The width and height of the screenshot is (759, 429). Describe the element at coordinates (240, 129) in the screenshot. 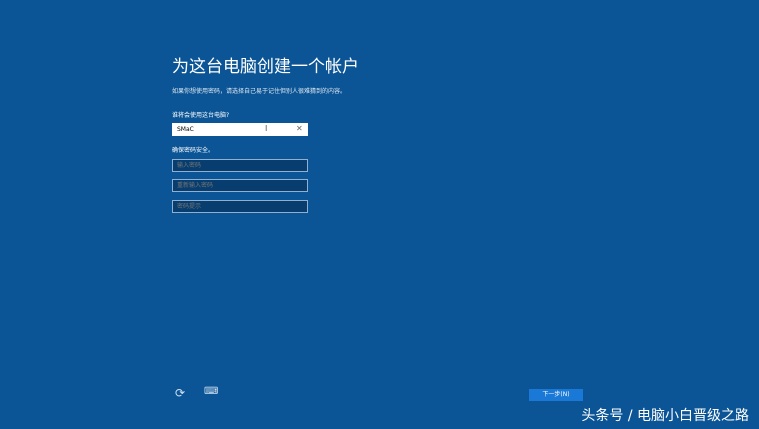

I see `username-input` at that location.